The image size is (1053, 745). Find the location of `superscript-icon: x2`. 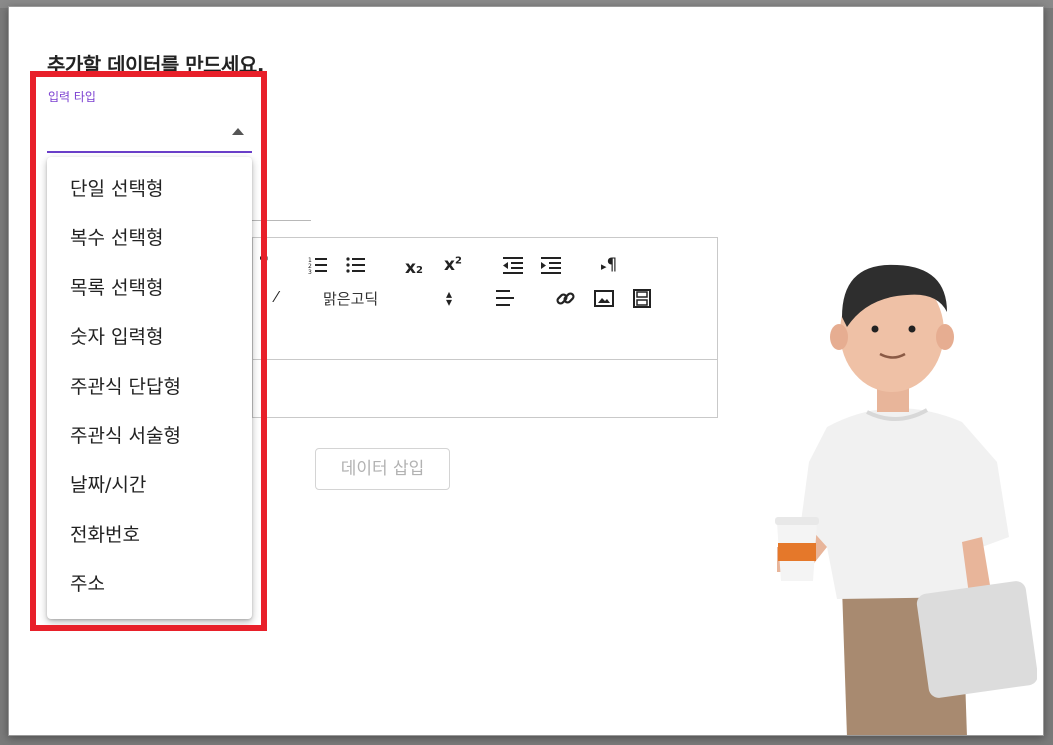

superscript-icon: x2 is located at coordinates (453, 265).